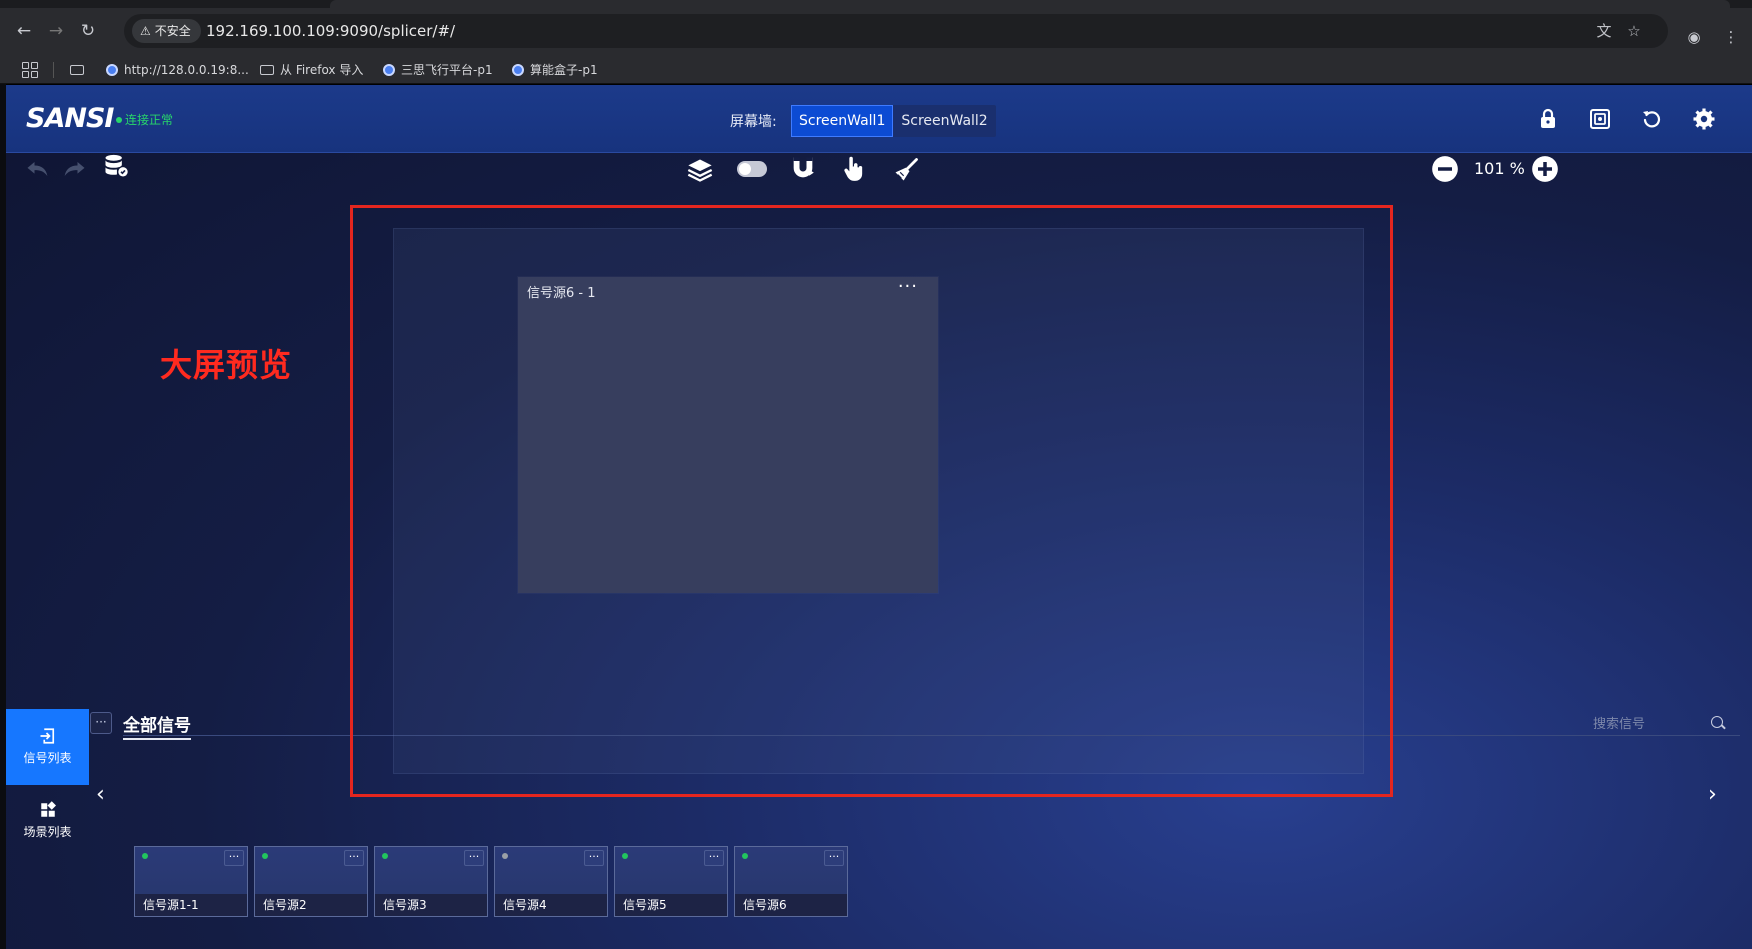  I want to click on forward-icon: →, so click(56, 31).